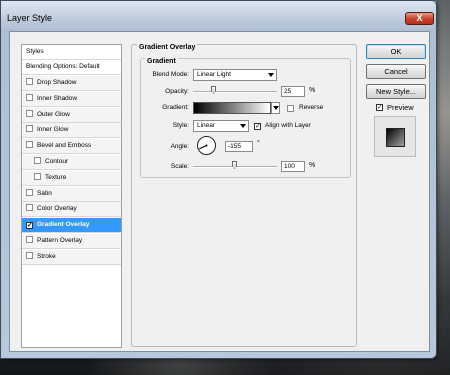  I want to click on style-item-label: Contour, so click(57, 161).